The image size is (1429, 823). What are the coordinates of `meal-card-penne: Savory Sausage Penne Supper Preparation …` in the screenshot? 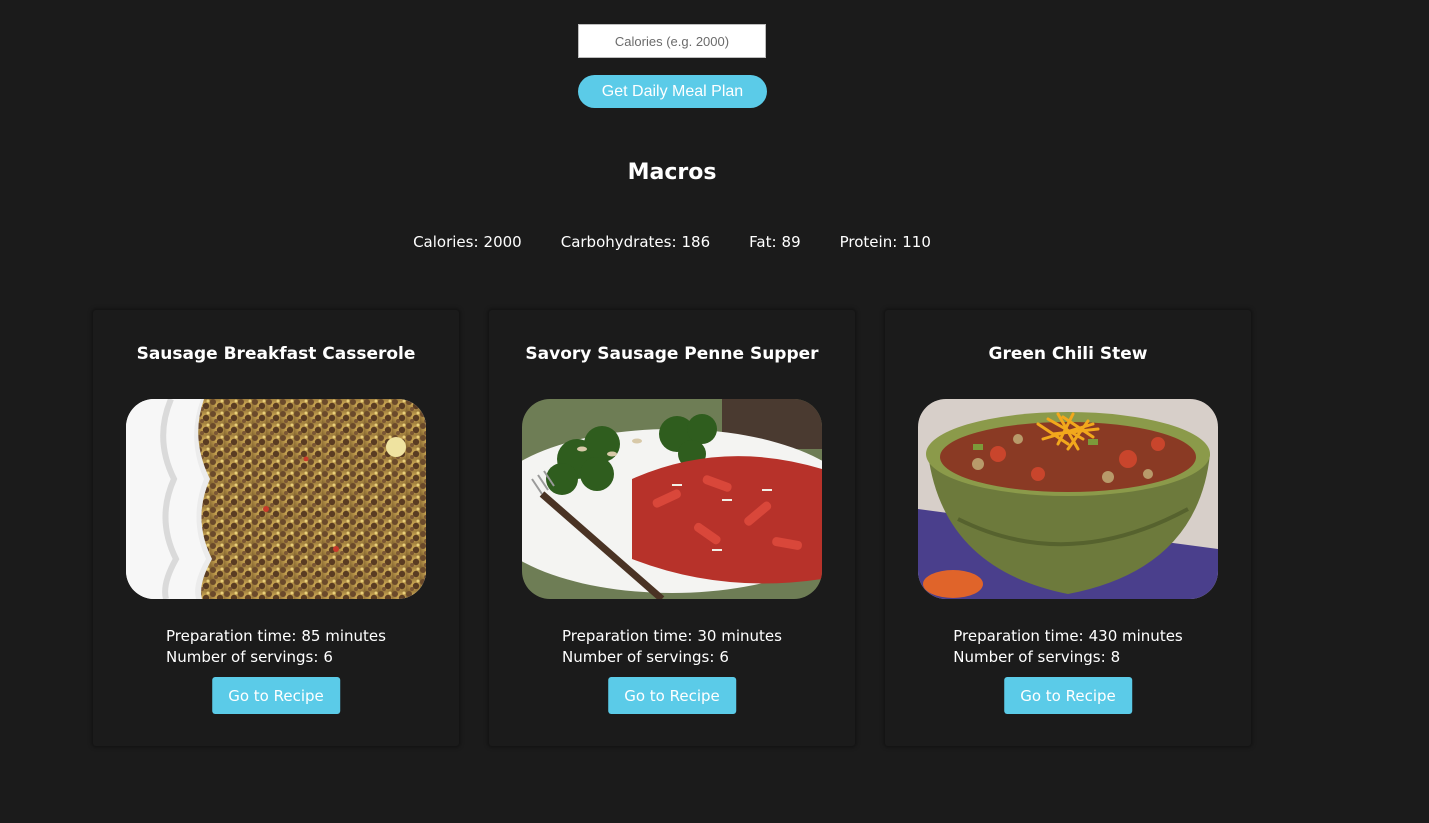 It's located at (672, 528).